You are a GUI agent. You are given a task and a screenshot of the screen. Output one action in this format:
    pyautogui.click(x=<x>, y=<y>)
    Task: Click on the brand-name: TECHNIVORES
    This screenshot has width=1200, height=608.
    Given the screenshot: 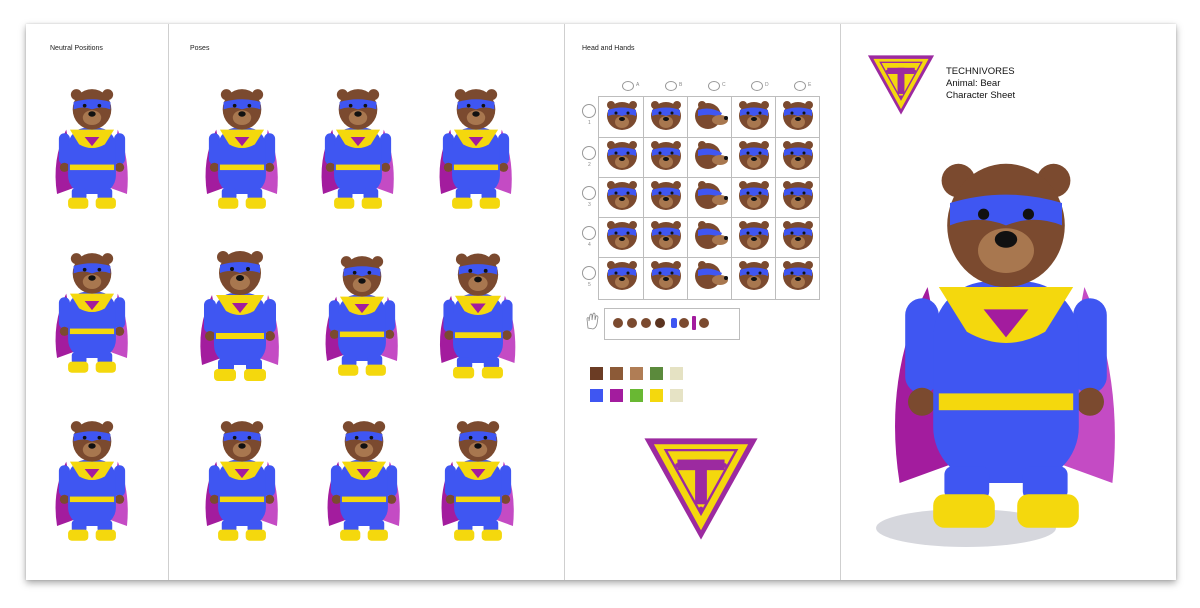 What is the action you would take?
    pyautogui.click(x=980, y=71)
    